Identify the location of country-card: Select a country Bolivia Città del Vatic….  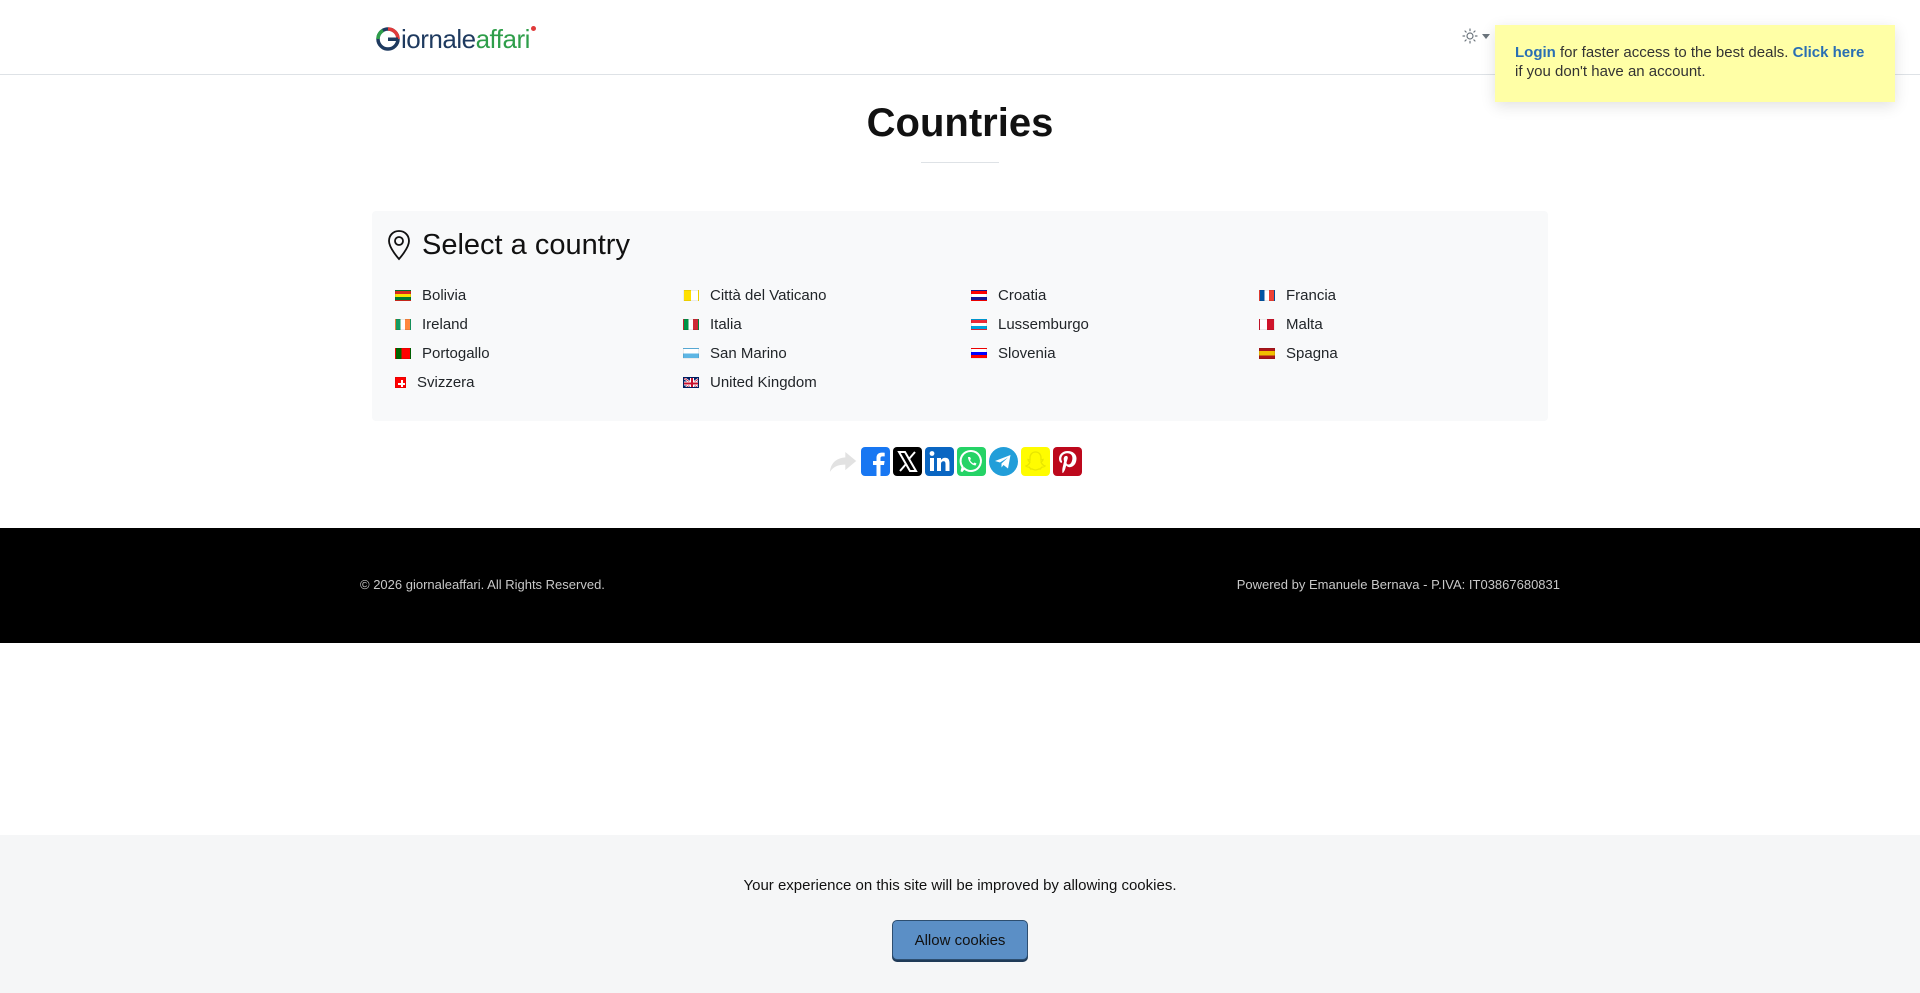
(960, 316).